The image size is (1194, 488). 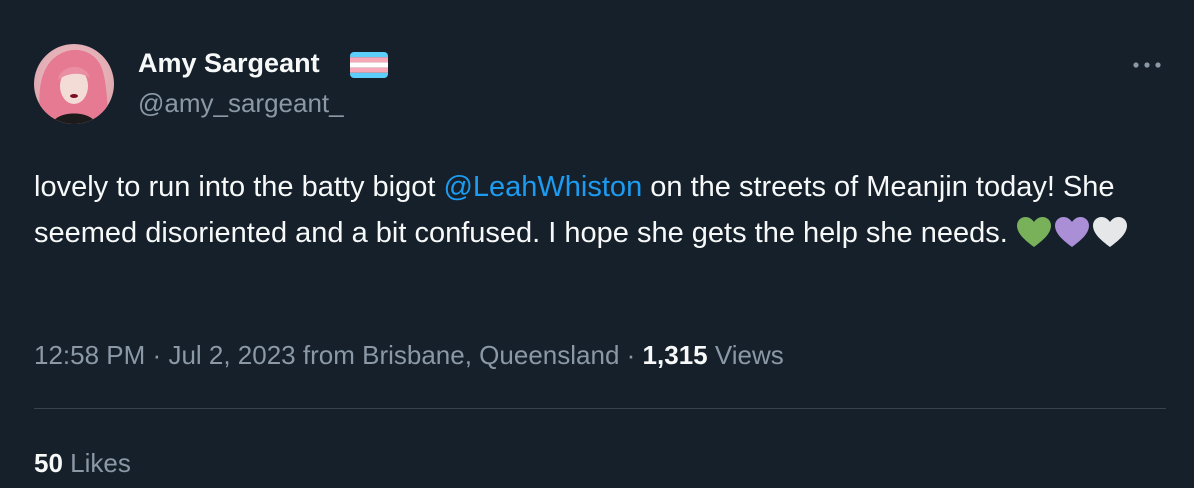 What do you see at coordinates (369, 65) in the screenshot?
I see `transgender-flag-icon` at bounding box center [369, 65].